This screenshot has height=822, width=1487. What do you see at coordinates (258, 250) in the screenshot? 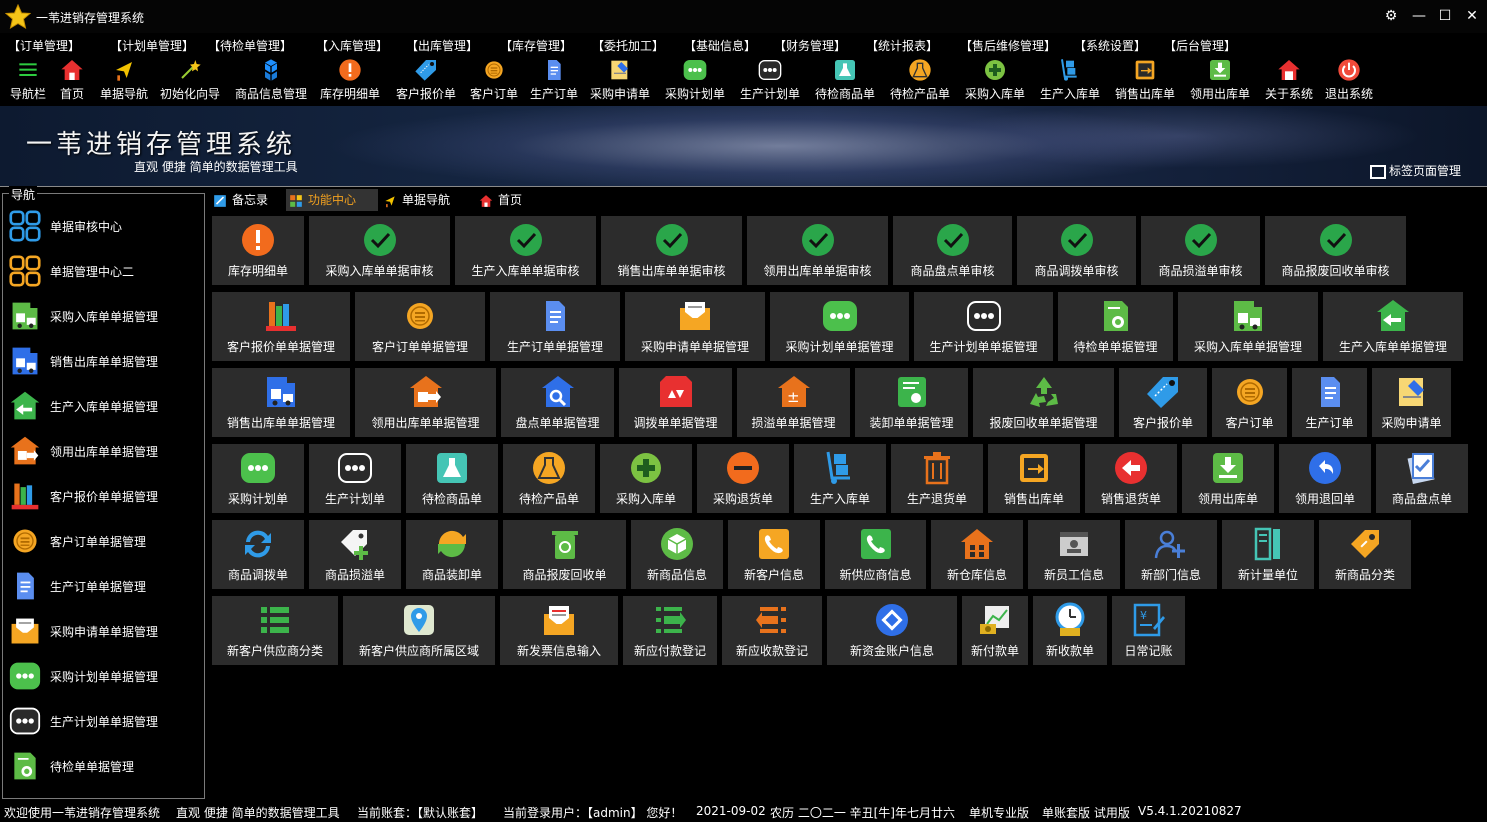
I see `tile-0-0: 库存明细单` at bounding box center [258, 250].